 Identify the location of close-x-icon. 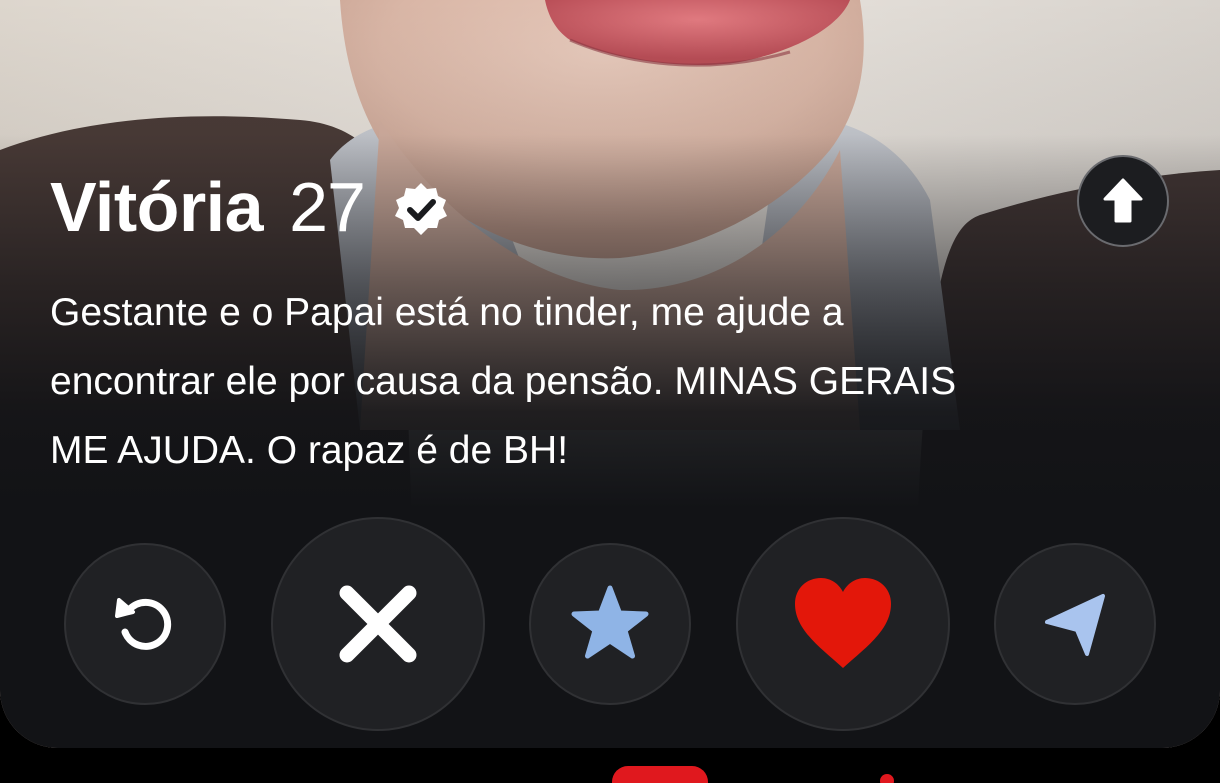
(378, 624).